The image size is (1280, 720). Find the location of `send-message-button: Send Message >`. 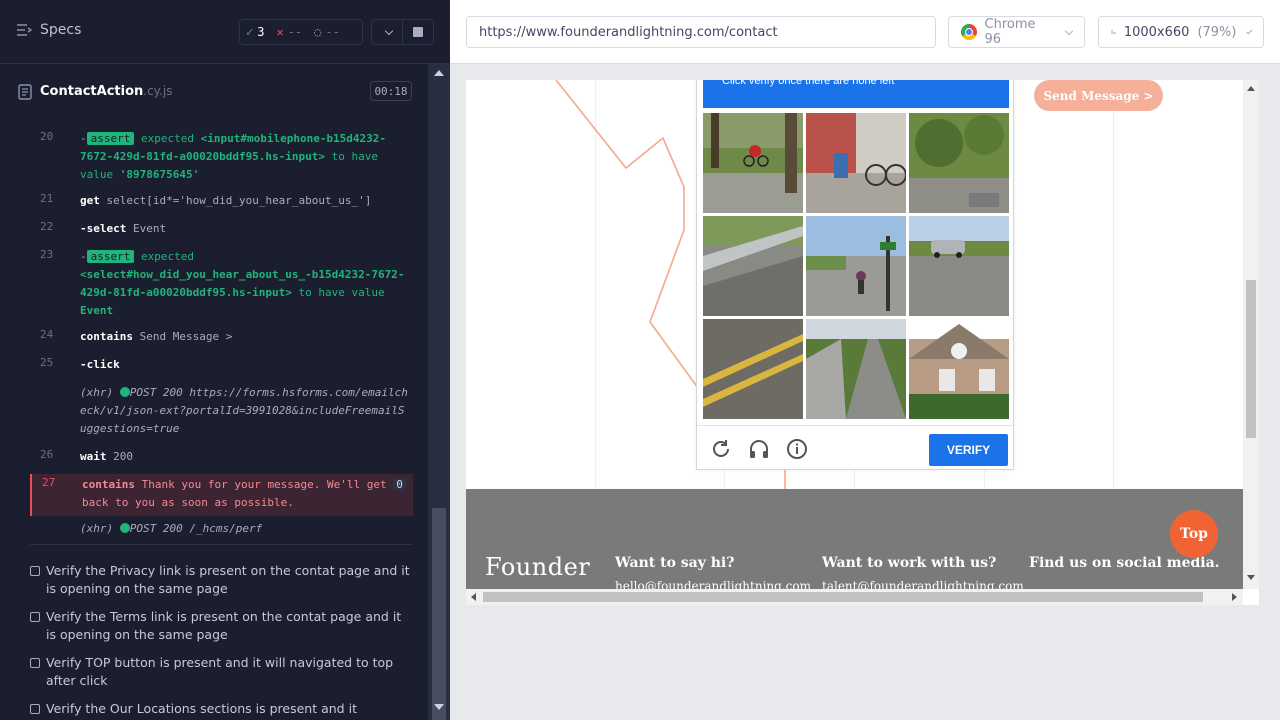

send-message-button: Send Message > is located at coordinates (1098, 95).